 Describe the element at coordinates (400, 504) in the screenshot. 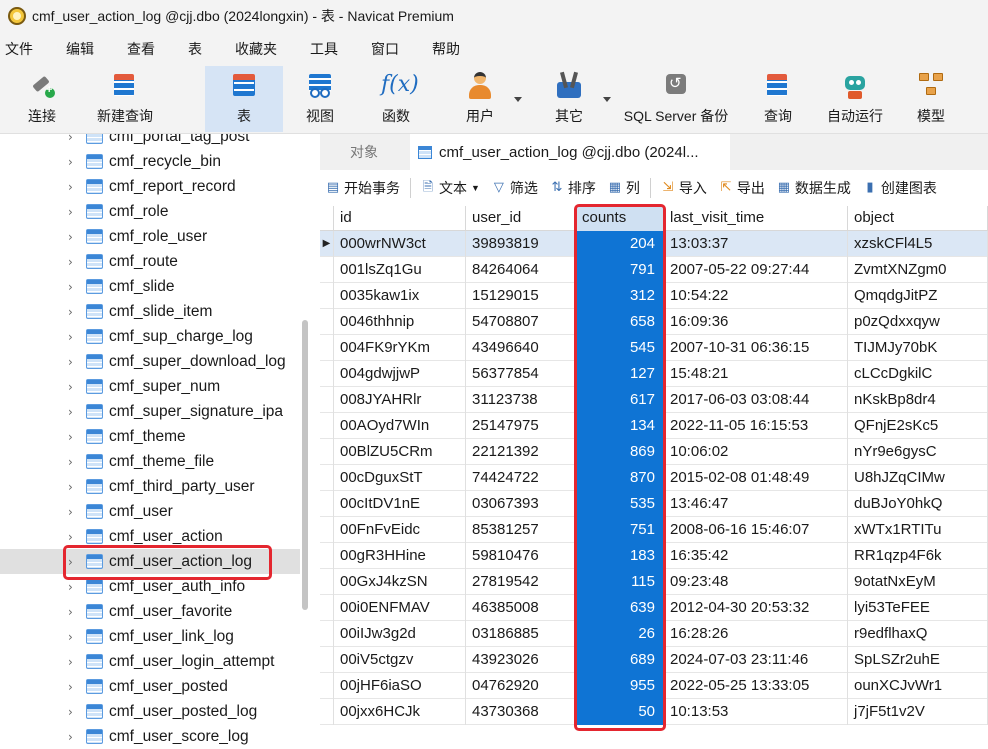

I see `cell-id: 00cItDV1nE` at that location.